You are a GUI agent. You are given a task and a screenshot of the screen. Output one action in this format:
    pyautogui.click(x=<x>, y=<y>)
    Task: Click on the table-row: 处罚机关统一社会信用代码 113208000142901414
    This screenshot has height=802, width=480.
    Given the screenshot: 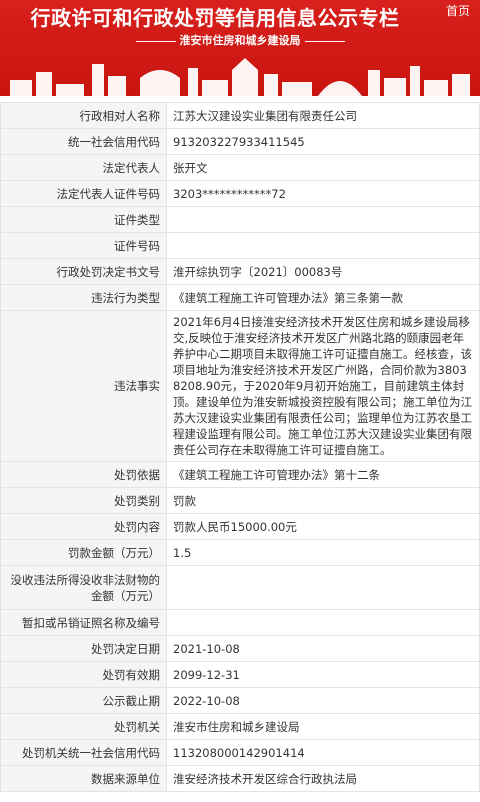 What is the action you would take?
    pyautogui.click(x=240, y=752)
    